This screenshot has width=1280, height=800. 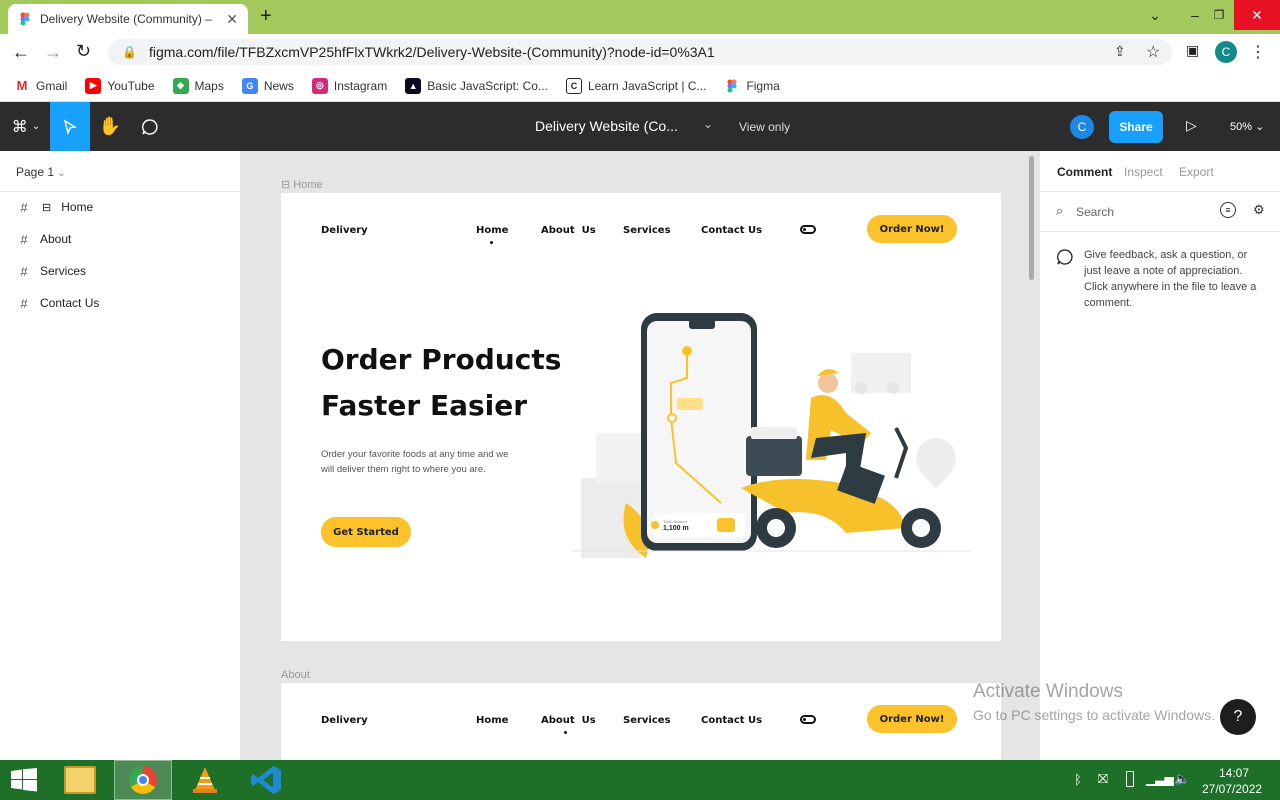 What do you see at coordinates (1153, 52) in the screenshot?
I see `bookmark-star-icon: ☆` at bounding box center [1153, 52].